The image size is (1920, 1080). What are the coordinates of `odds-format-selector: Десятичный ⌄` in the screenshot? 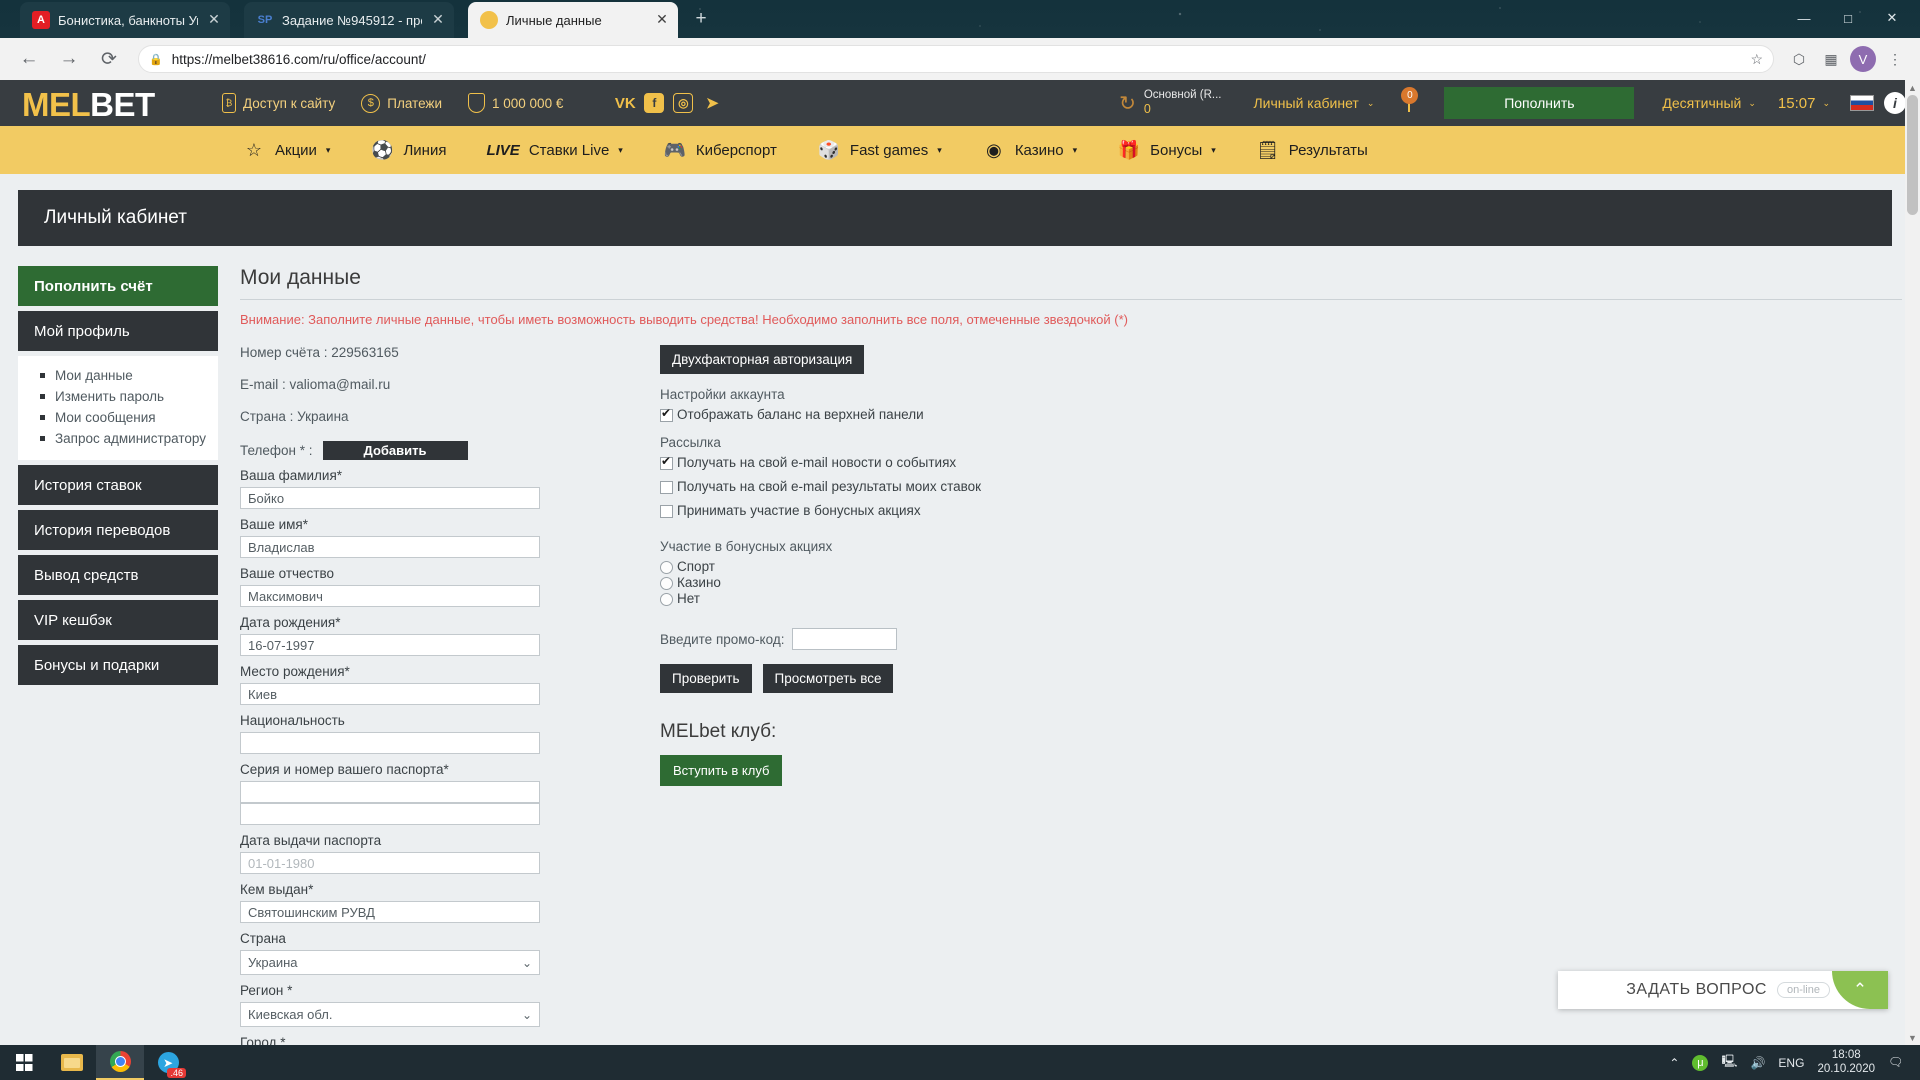 It's located at (1709, 103).